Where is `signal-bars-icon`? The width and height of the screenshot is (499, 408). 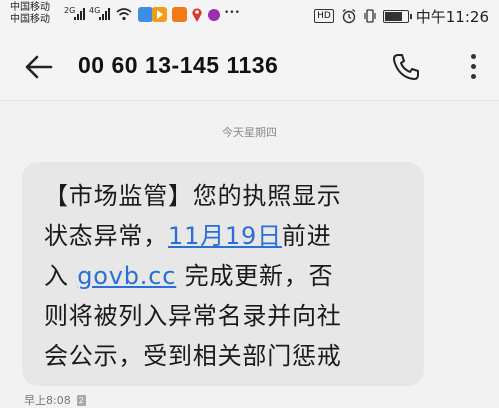
signal-bars-icon is located at coordinates (80, 14).